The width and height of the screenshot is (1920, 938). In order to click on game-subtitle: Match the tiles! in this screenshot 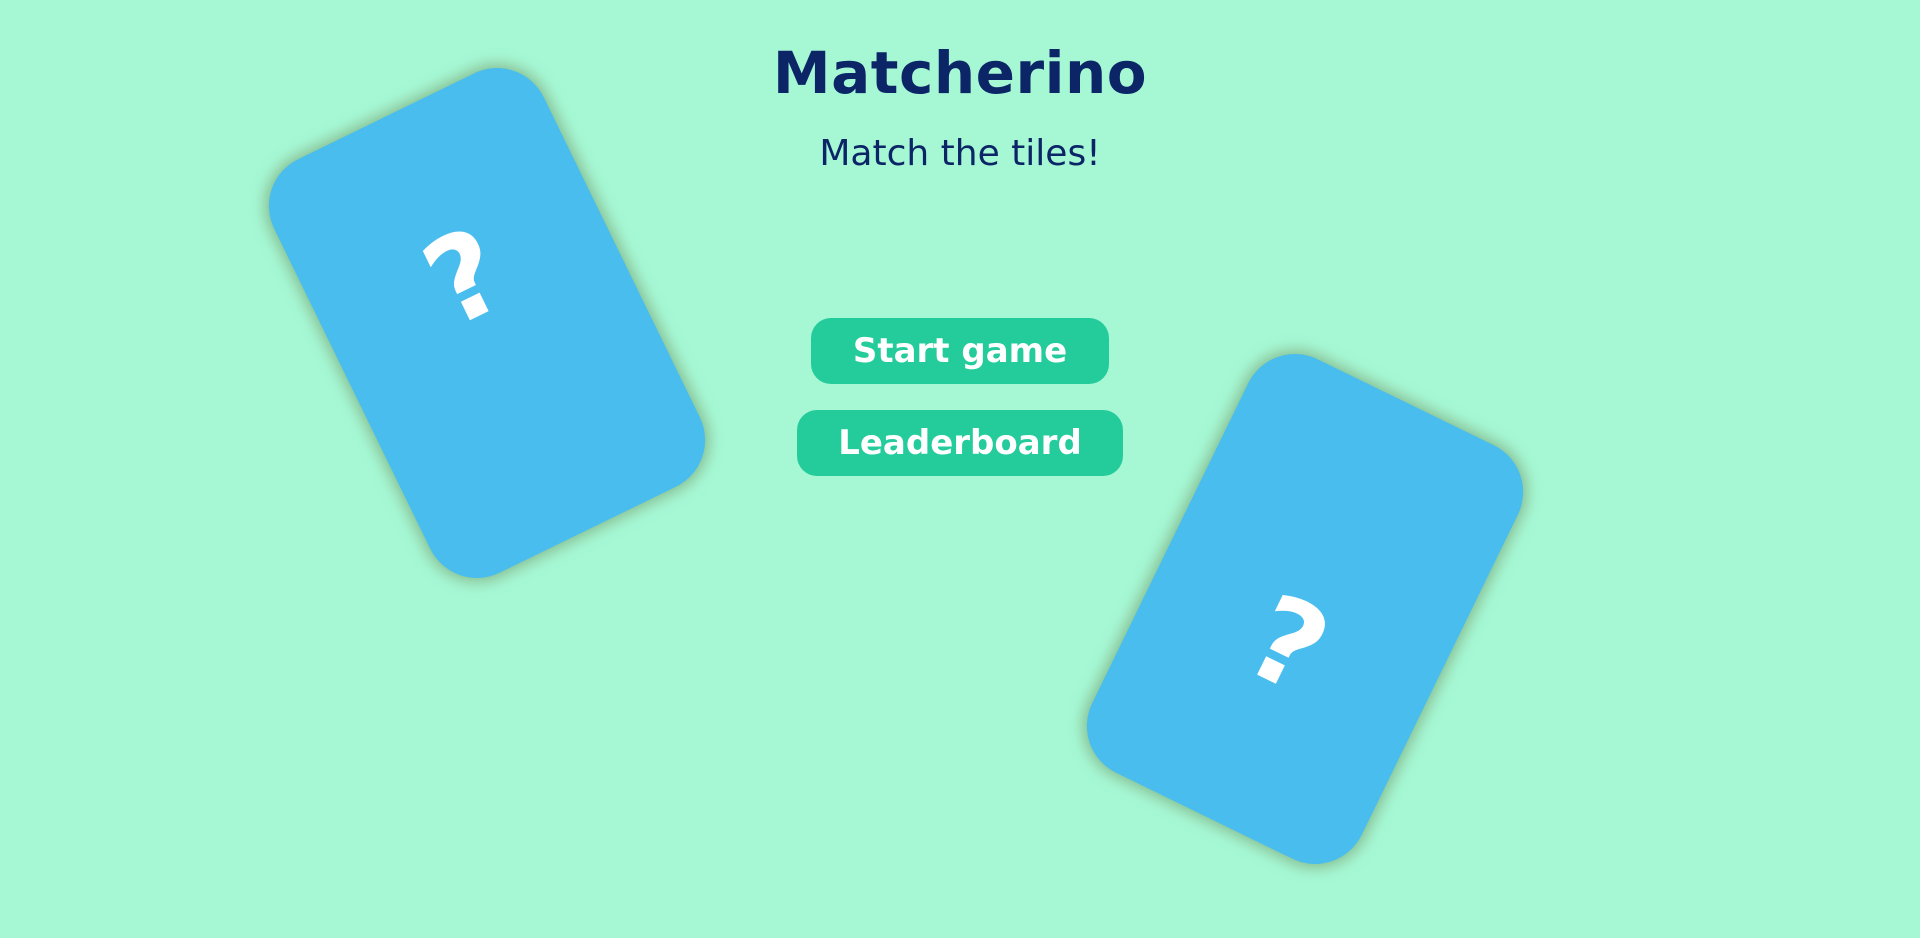, I will do `click(960, 153)`.